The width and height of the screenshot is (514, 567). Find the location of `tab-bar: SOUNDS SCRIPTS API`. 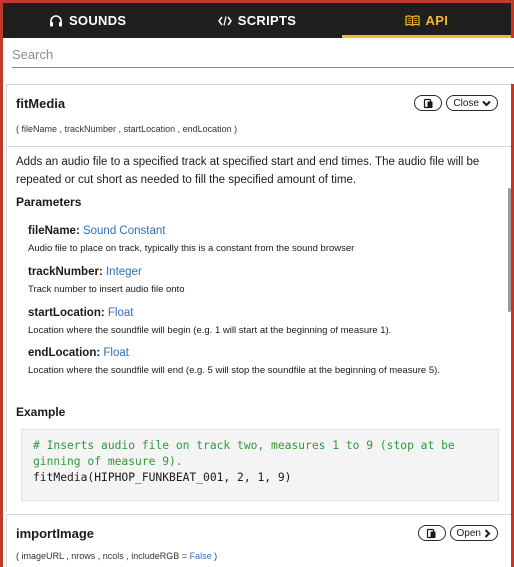

tab-bar: SOUNDS SCRIPTS API is located at coordinates (257, 19).